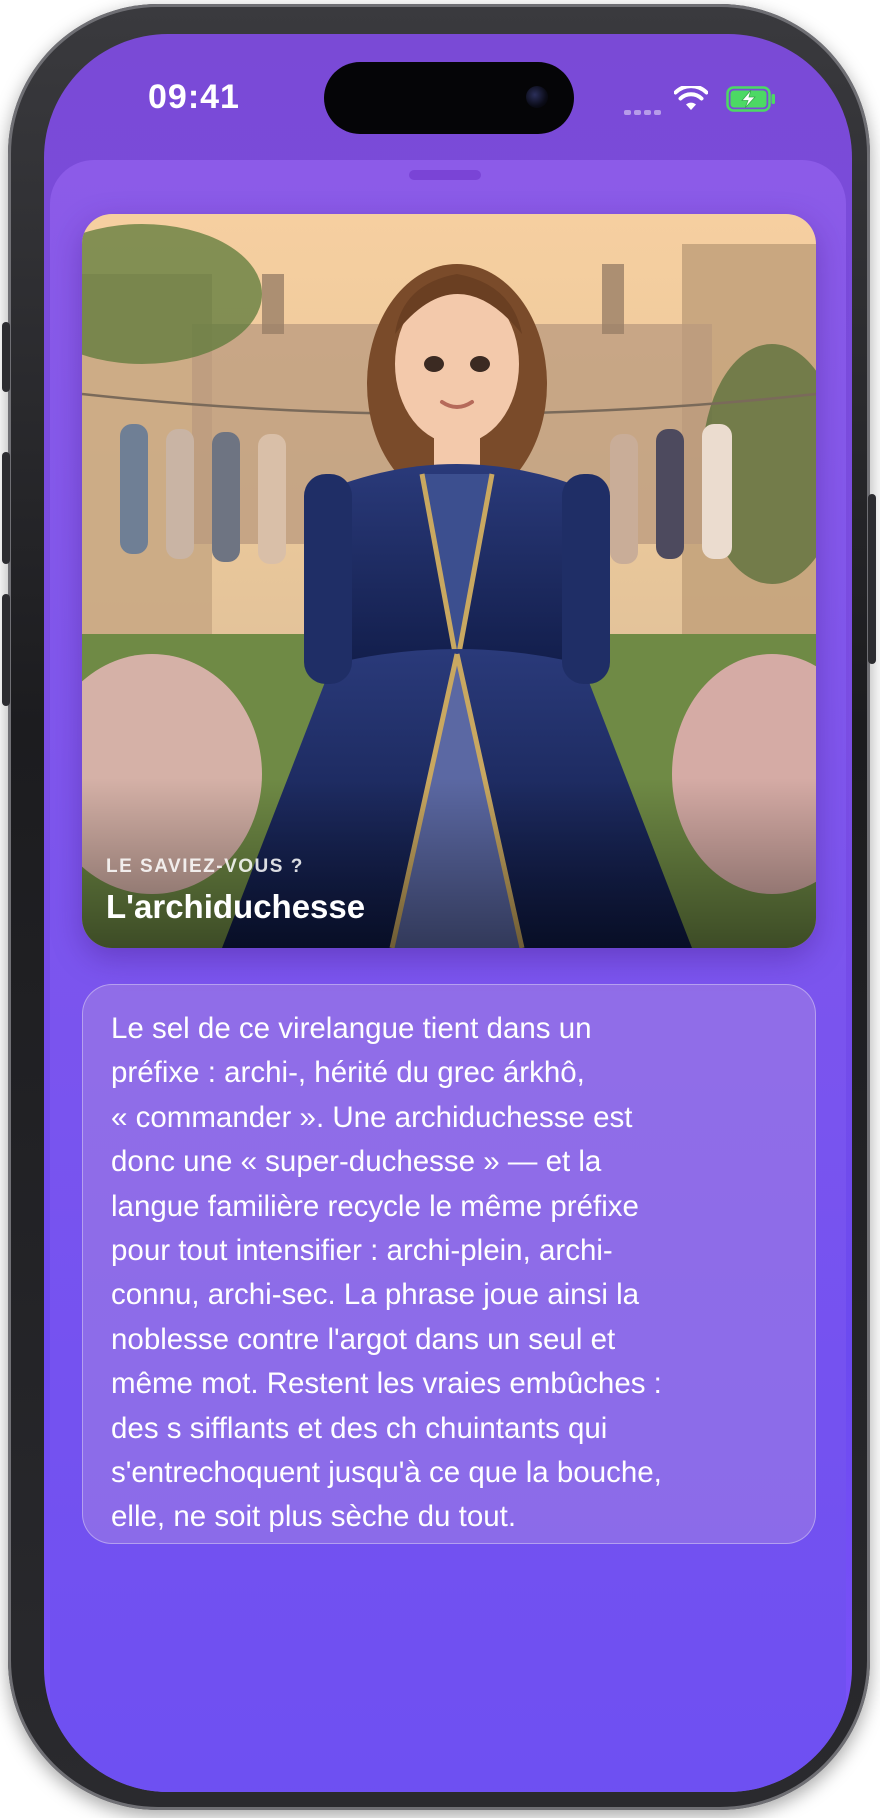  I want to click on explanation-line: donc une « super-duchesse » — et la, so click(356, 1162).